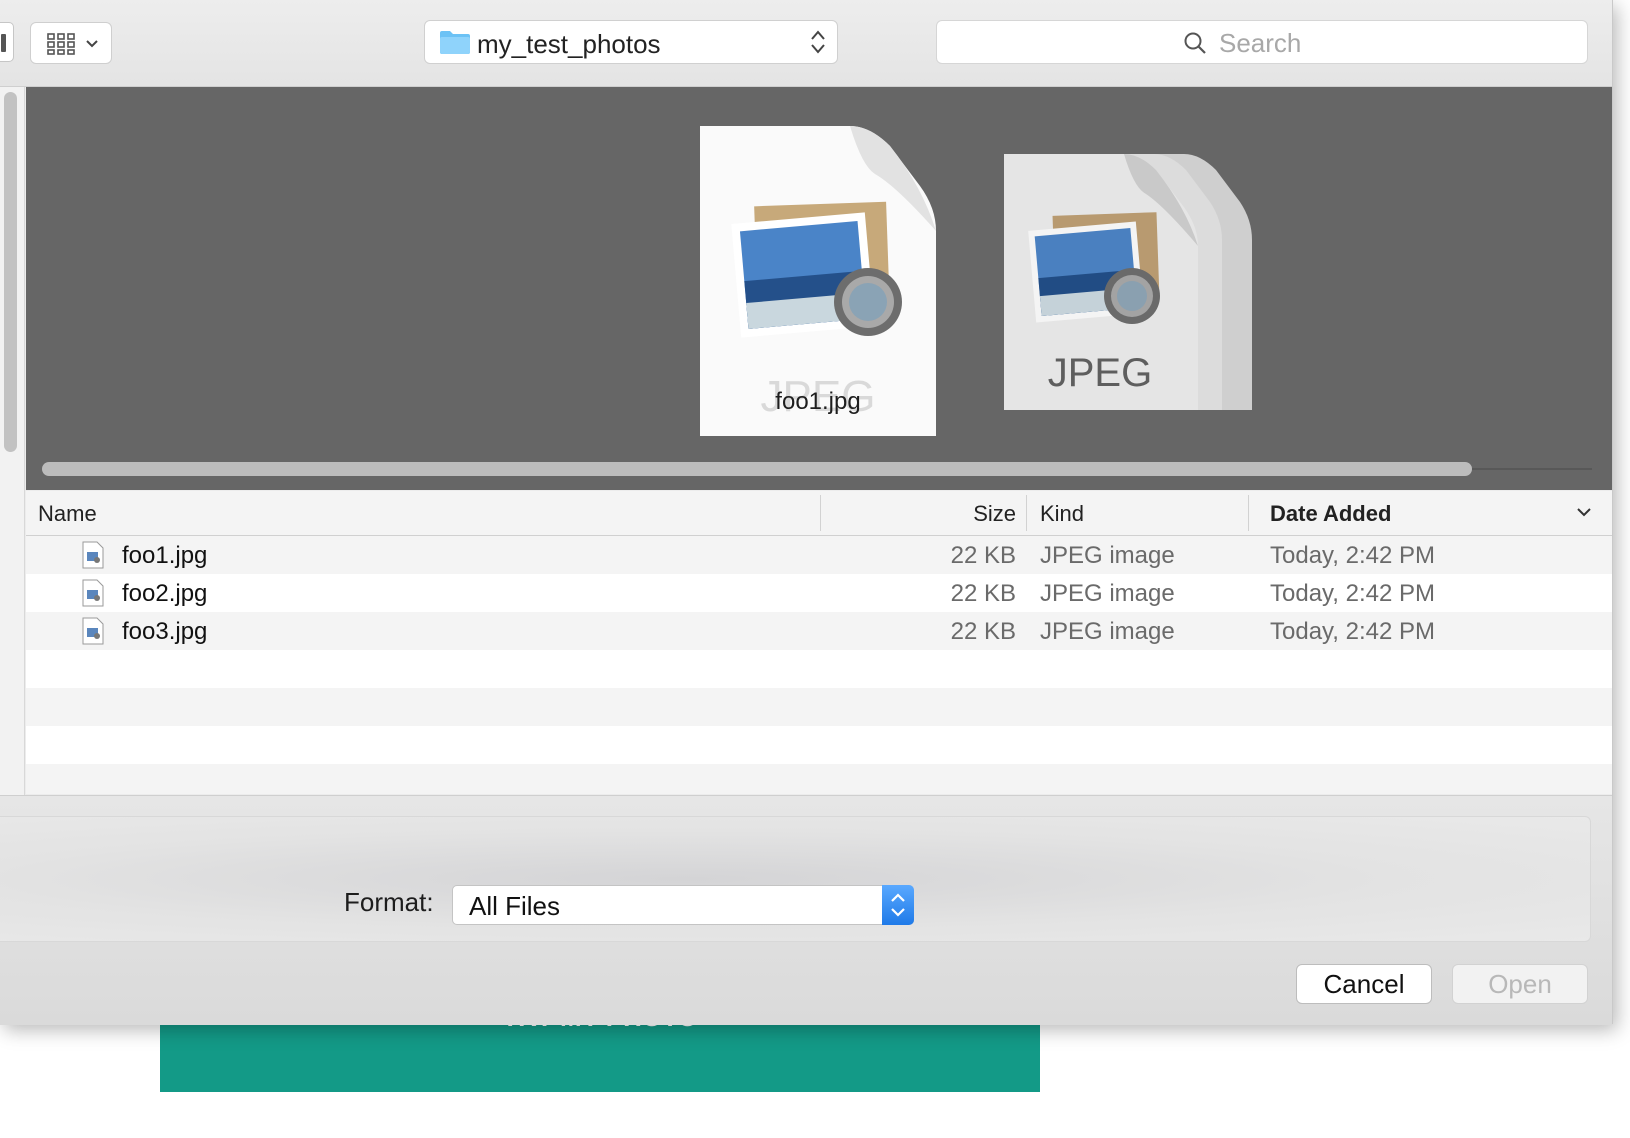  I want to click on table-row: foo1.jpg 22 KB JPEG image Today, 2:42 PM, so click(819, 555).